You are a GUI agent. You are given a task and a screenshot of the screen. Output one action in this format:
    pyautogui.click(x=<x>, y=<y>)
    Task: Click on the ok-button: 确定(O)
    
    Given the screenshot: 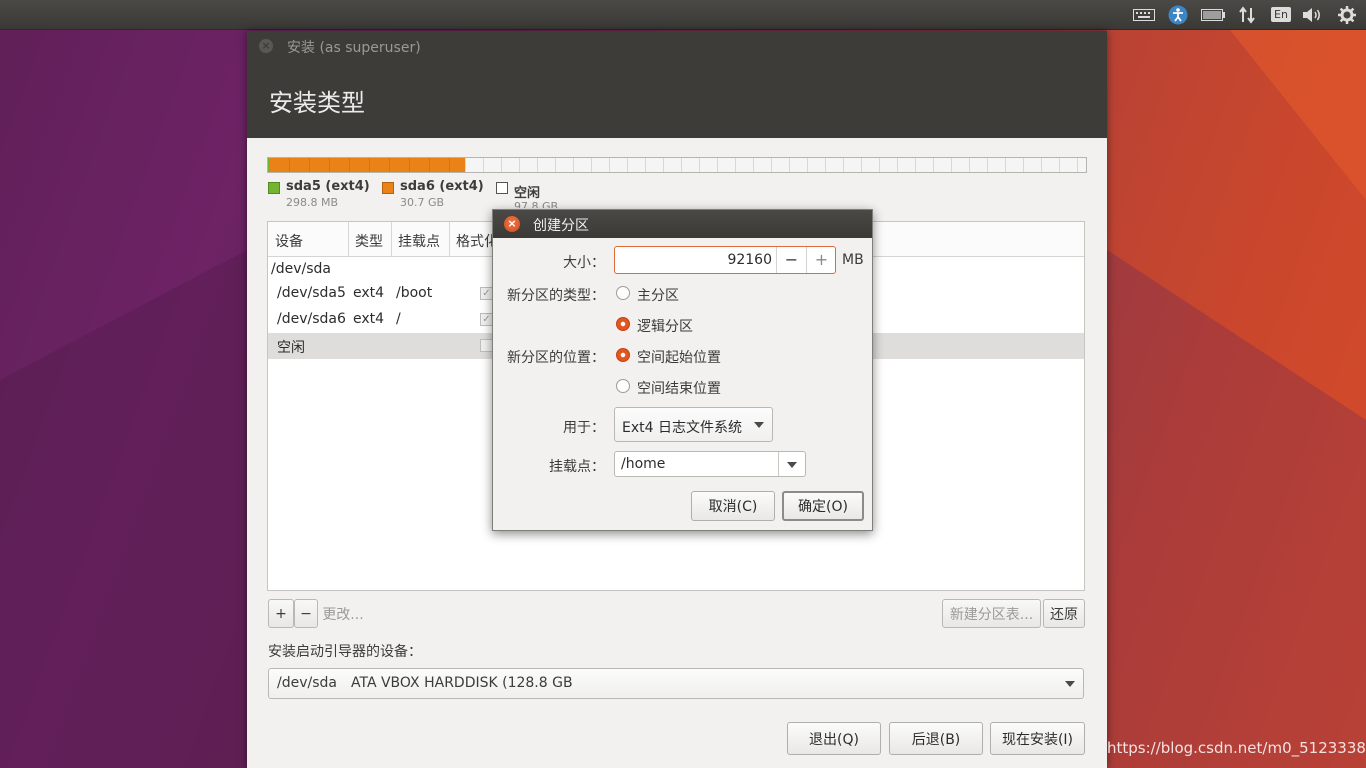 What is the action you would take?
    pyautogui.click(x=823, y=506)
    